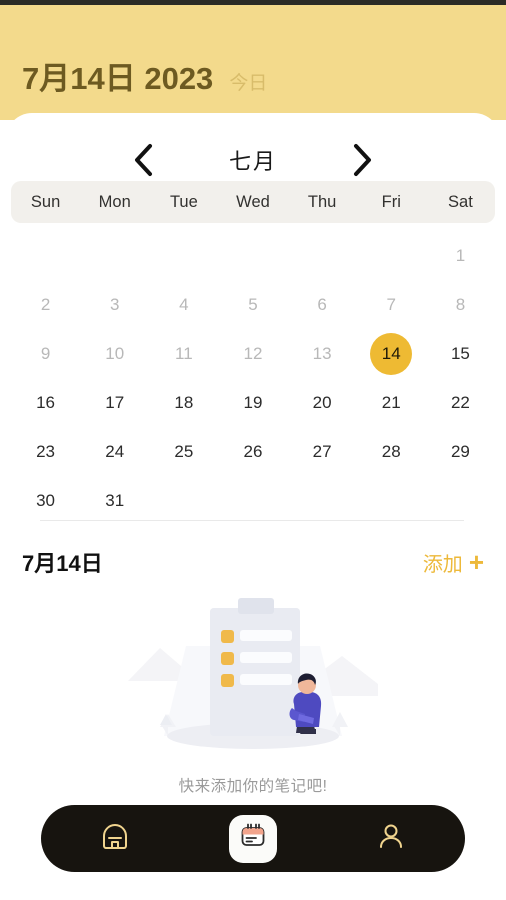 This screenshot has height=900, width=506. I want to click on day-cell-4: 4, so click(183, 304).